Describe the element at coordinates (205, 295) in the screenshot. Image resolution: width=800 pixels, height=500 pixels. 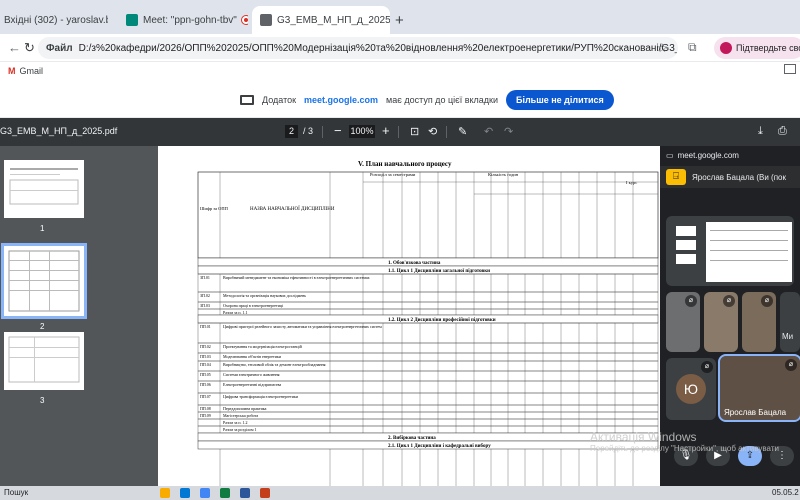
I see `row-code: ЗП.02` at that location.